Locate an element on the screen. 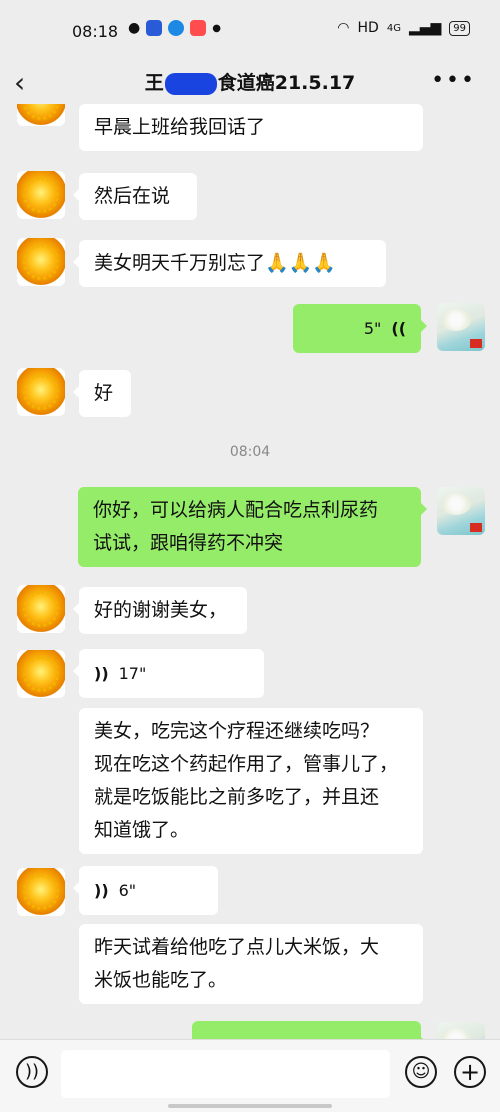  message-line: 你好，可以给病人配合吃点利尿药 is located at coordinates (236, 510).